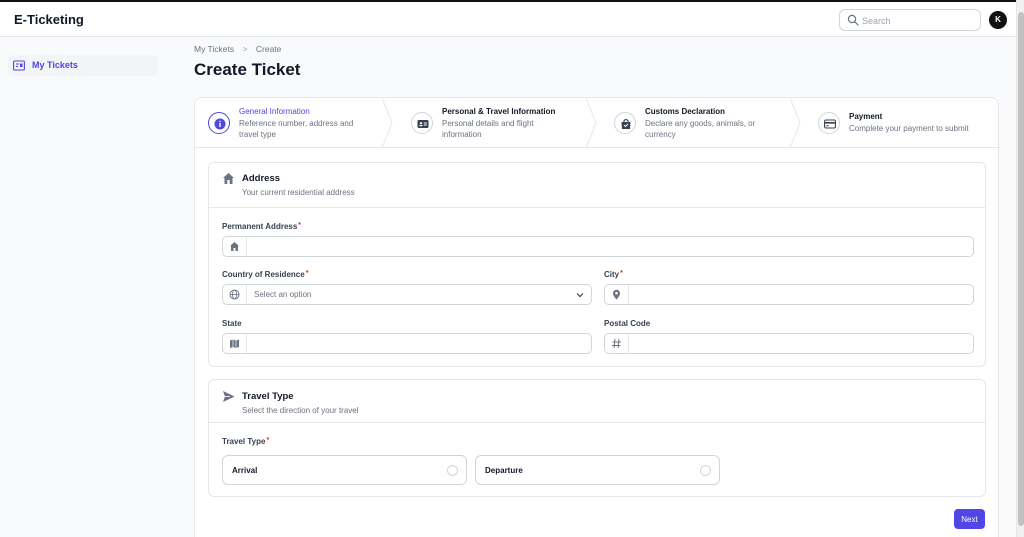 The image size is (1024, 537). Describe the element at coordinates (300, 410) in the screenshot. I see `section-subtitle: Select the direction of your travel` at that location.